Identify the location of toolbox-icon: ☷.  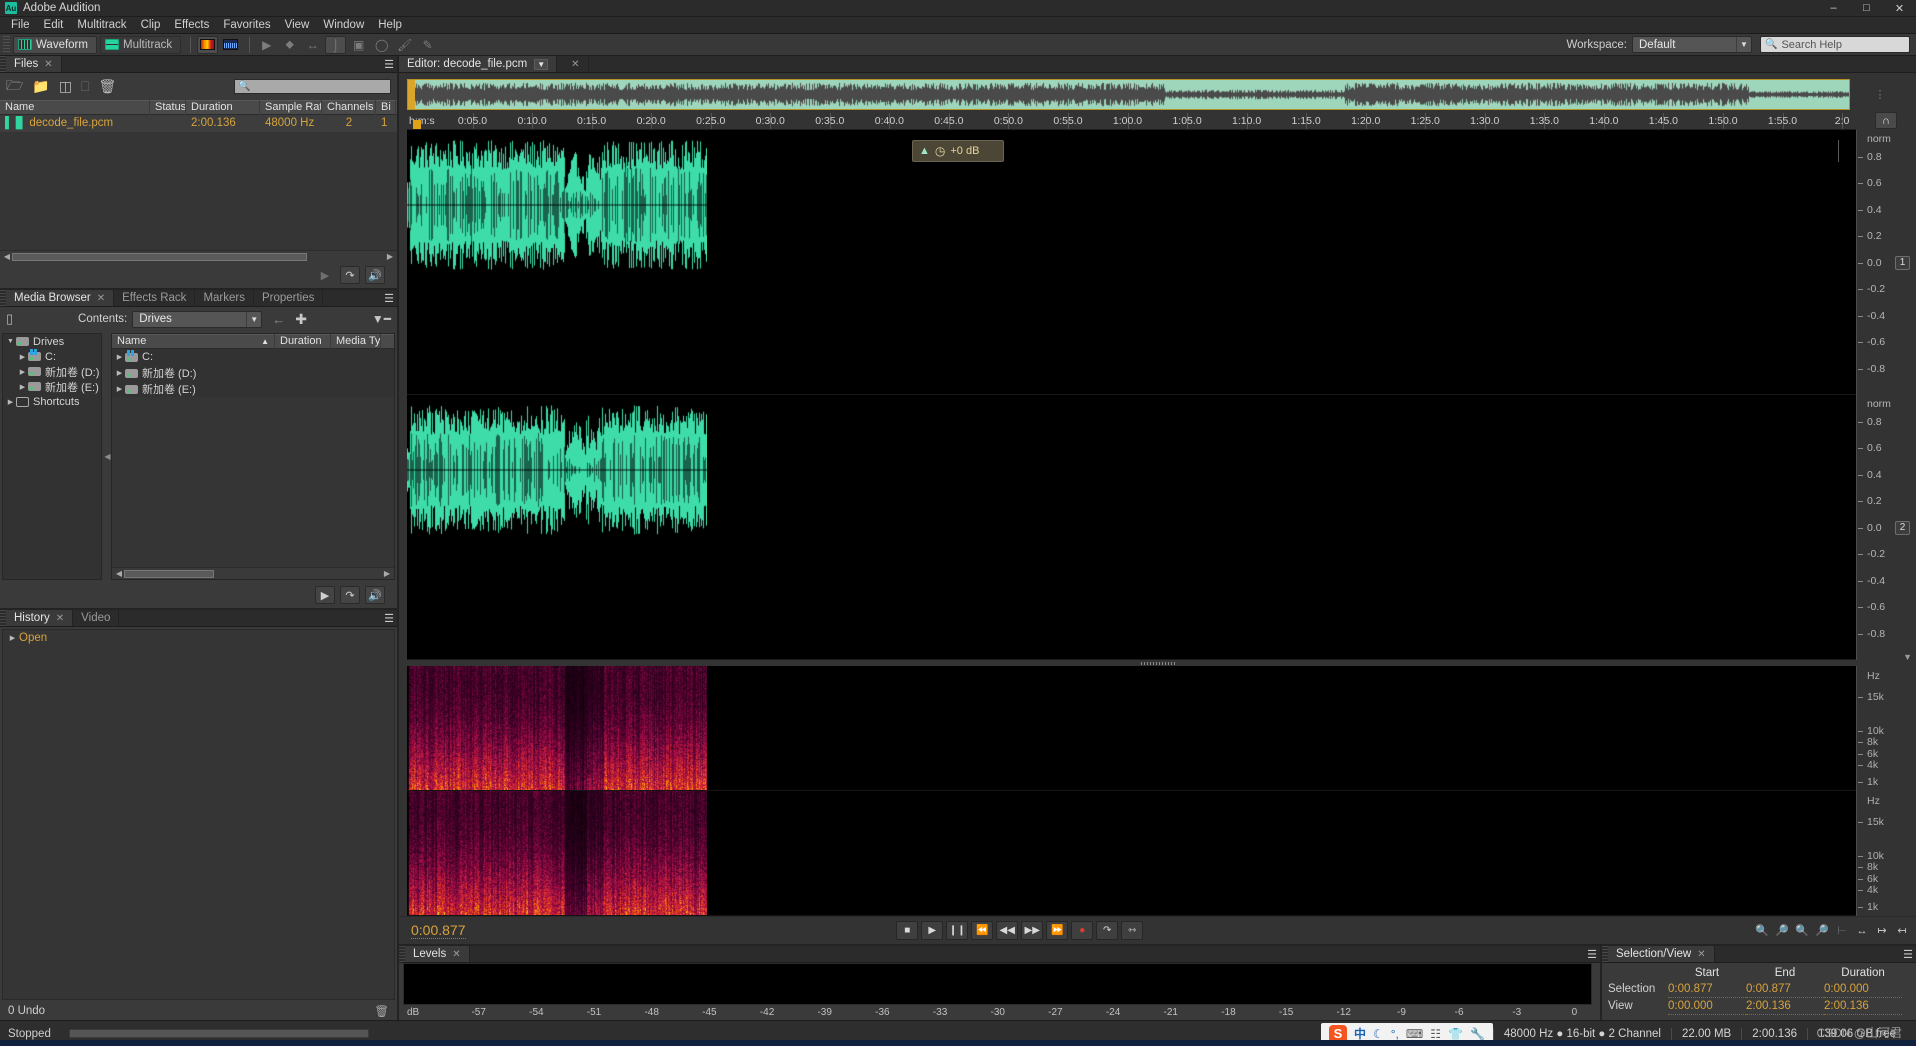
(1435, 1034).